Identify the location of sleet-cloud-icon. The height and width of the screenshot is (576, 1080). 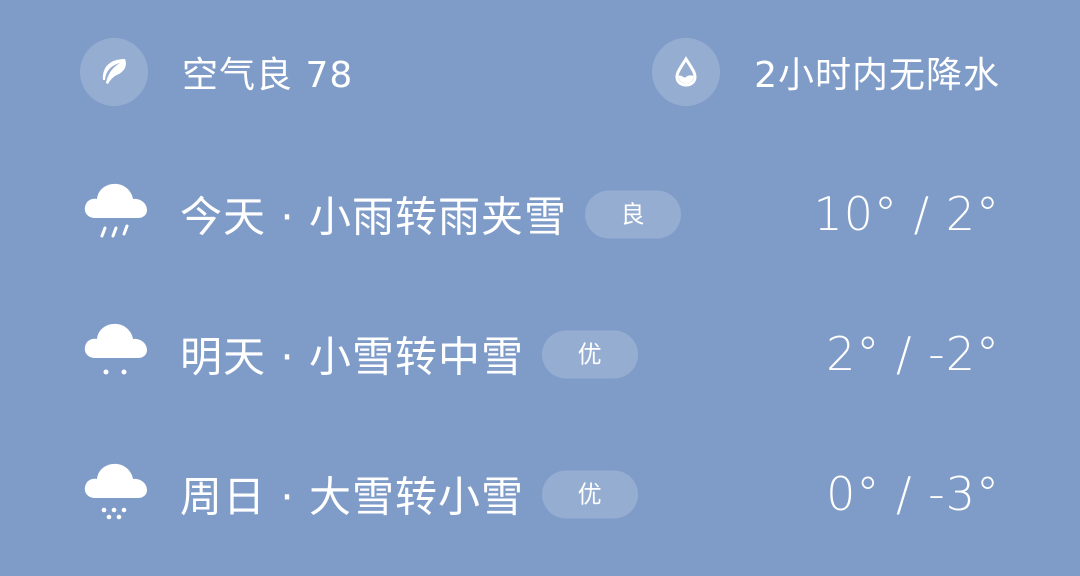
(118, 214).